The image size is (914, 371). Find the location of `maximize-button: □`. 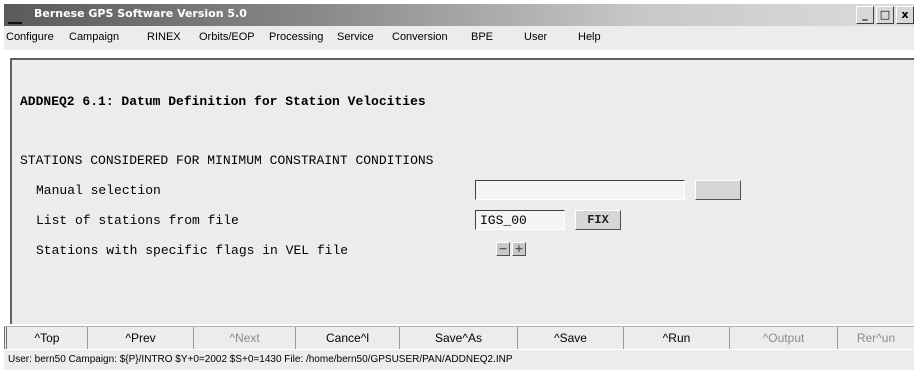

maximize-button: □ is located at coordinates (885, 15).